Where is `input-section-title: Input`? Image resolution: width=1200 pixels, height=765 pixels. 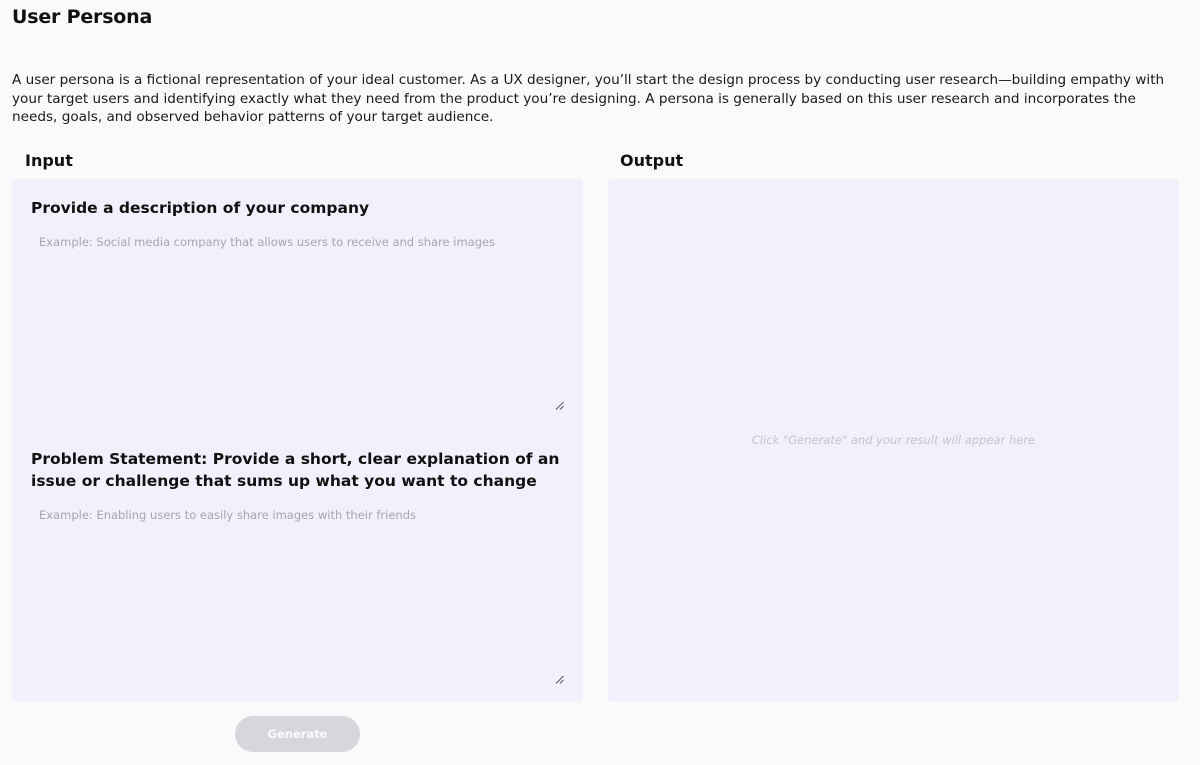
input-section-title: Input is located at coordinates (49, 160).